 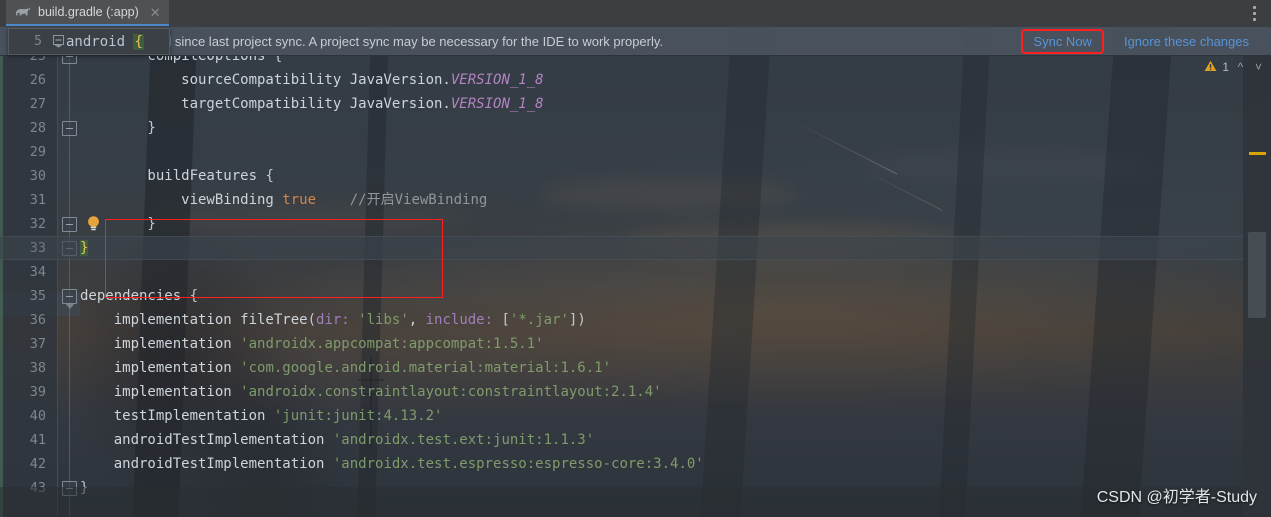 What do you see at coordinates (37, 152) in the screenshot?
I see `line-number: 29` at bounding box center [37, 152].